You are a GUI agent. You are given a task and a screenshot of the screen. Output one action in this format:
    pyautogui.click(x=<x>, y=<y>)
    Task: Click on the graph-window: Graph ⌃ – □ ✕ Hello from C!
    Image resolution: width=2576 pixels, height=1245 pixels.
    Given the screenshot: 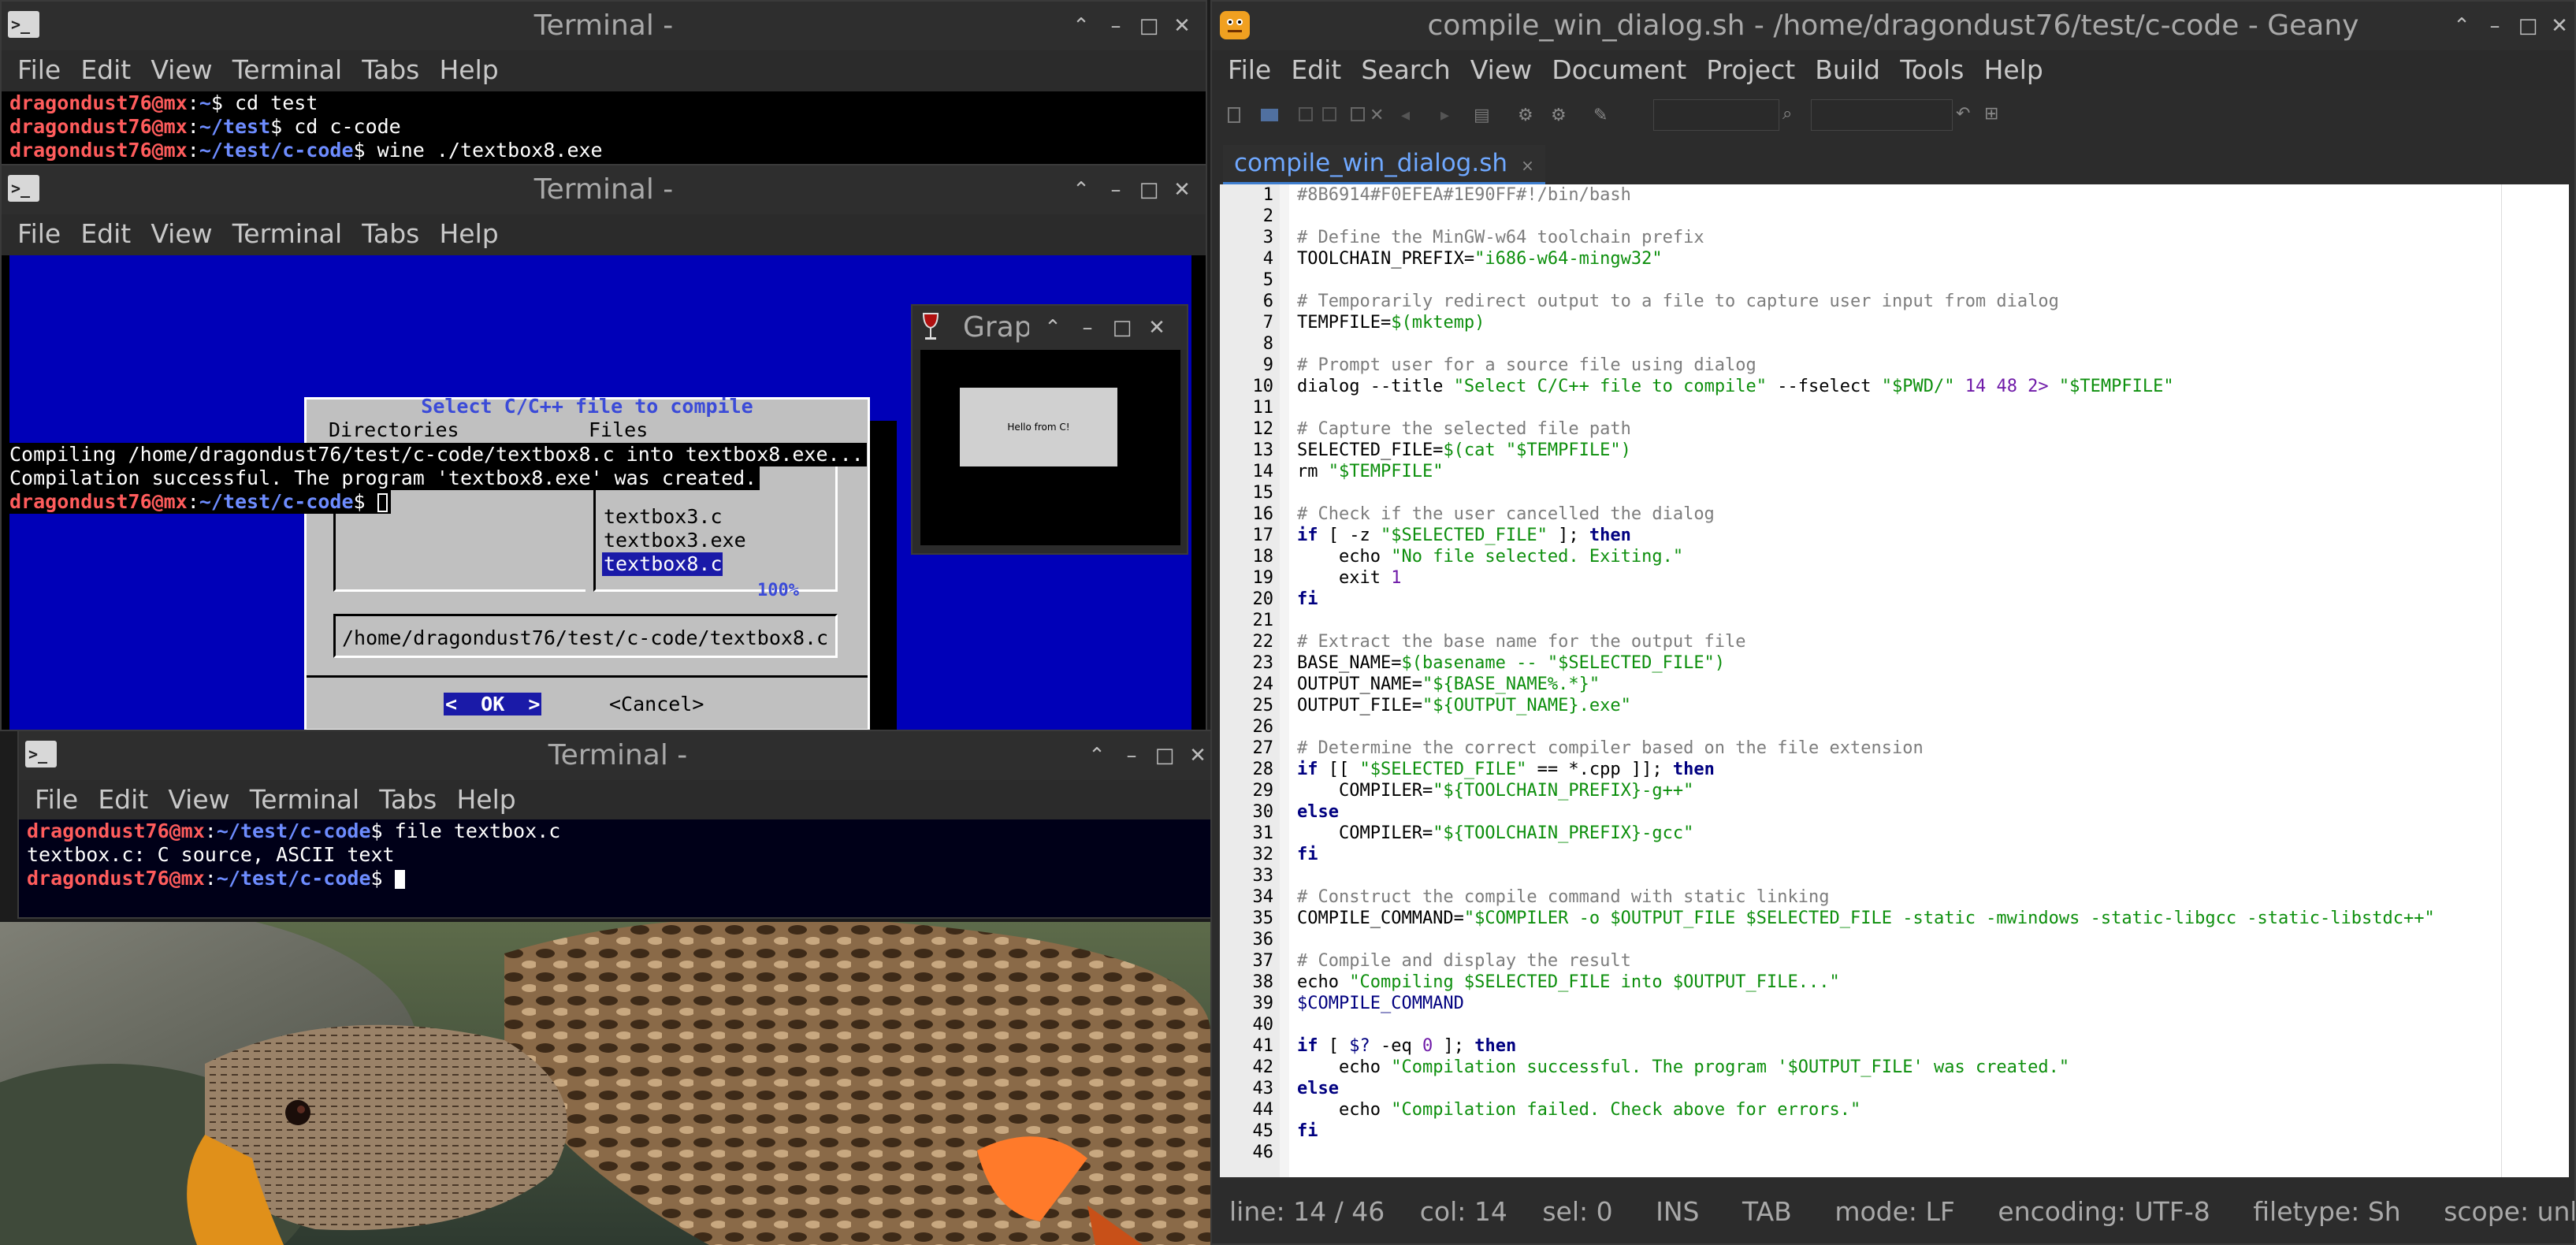 What is the action you would take?
    pyautogui.click(x=1049, y=429)
    